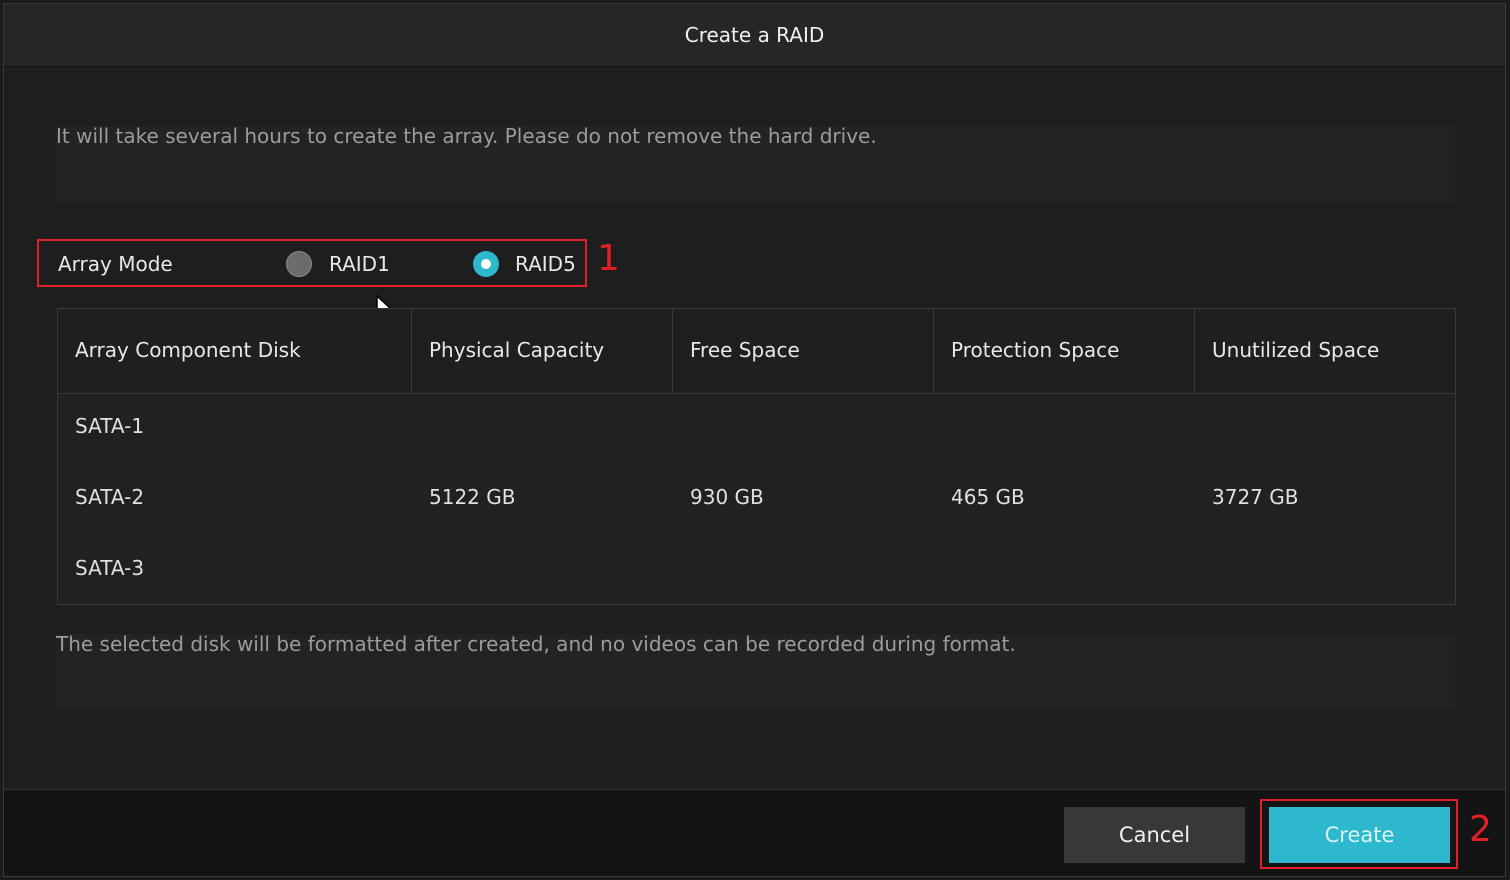 This screenshot has width=1510, height=880. I want to click on col-header-protection: Protection Space, so click(1064, 351).